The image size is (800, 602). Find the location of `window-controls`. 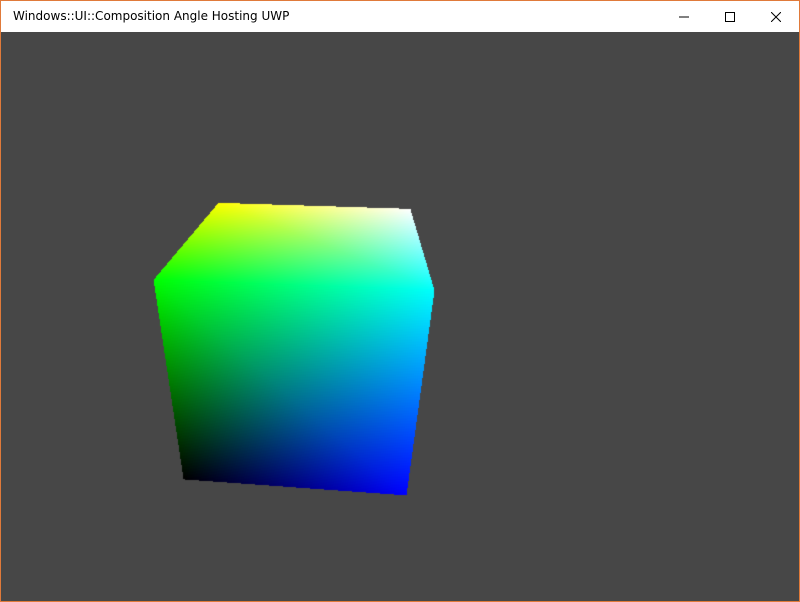

window-controls is located at coordinates (730, 16).